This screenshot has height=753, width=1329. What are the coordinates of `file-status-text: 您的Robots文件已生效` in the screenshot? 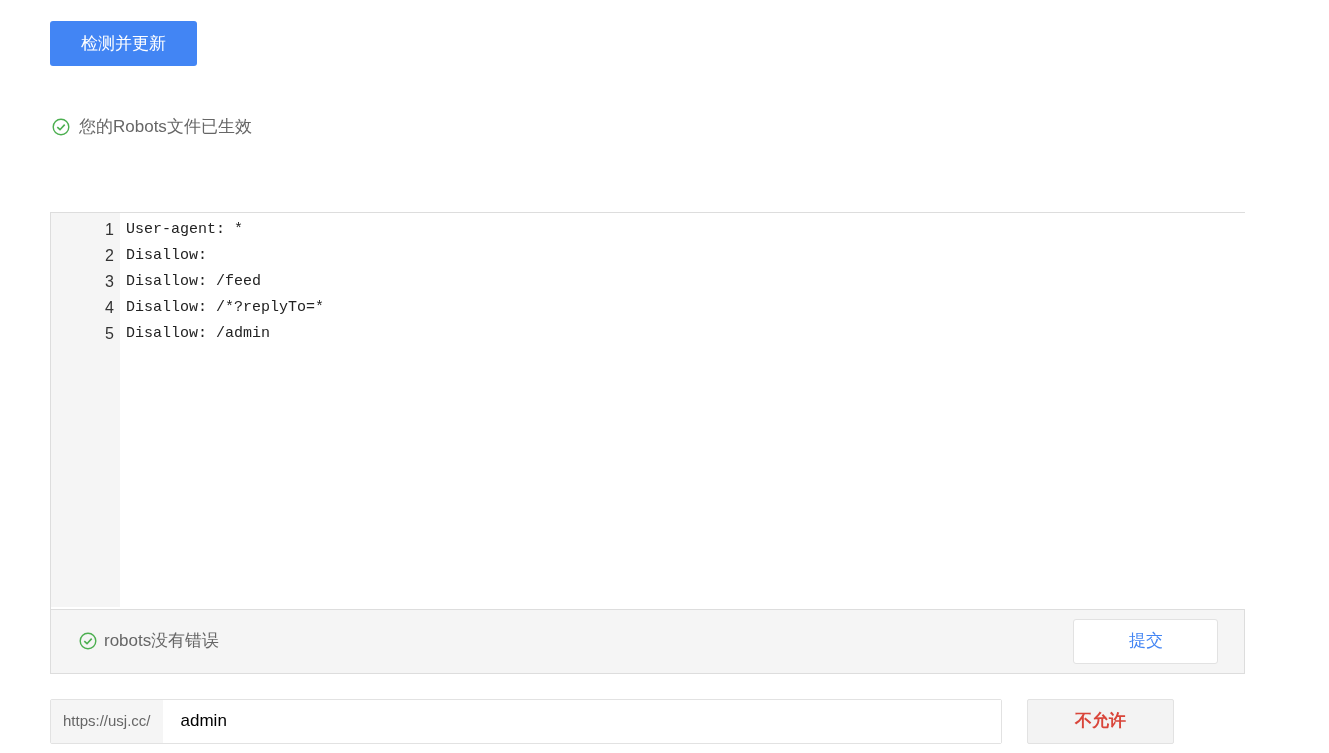 It's located at (165, 127).